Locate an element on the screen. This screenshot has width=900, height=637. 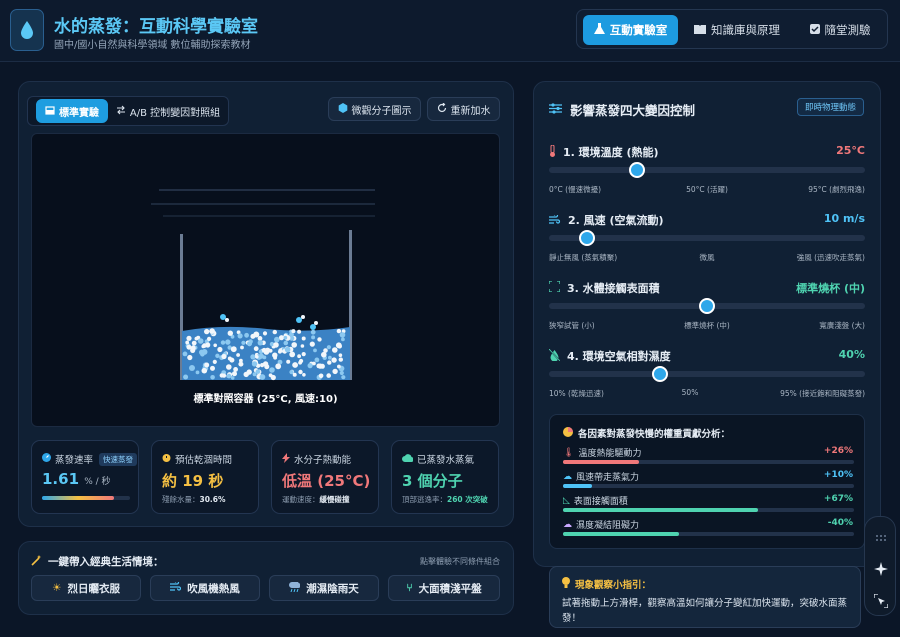
sun-icon: ☀ is located at coordinates (57, 588).